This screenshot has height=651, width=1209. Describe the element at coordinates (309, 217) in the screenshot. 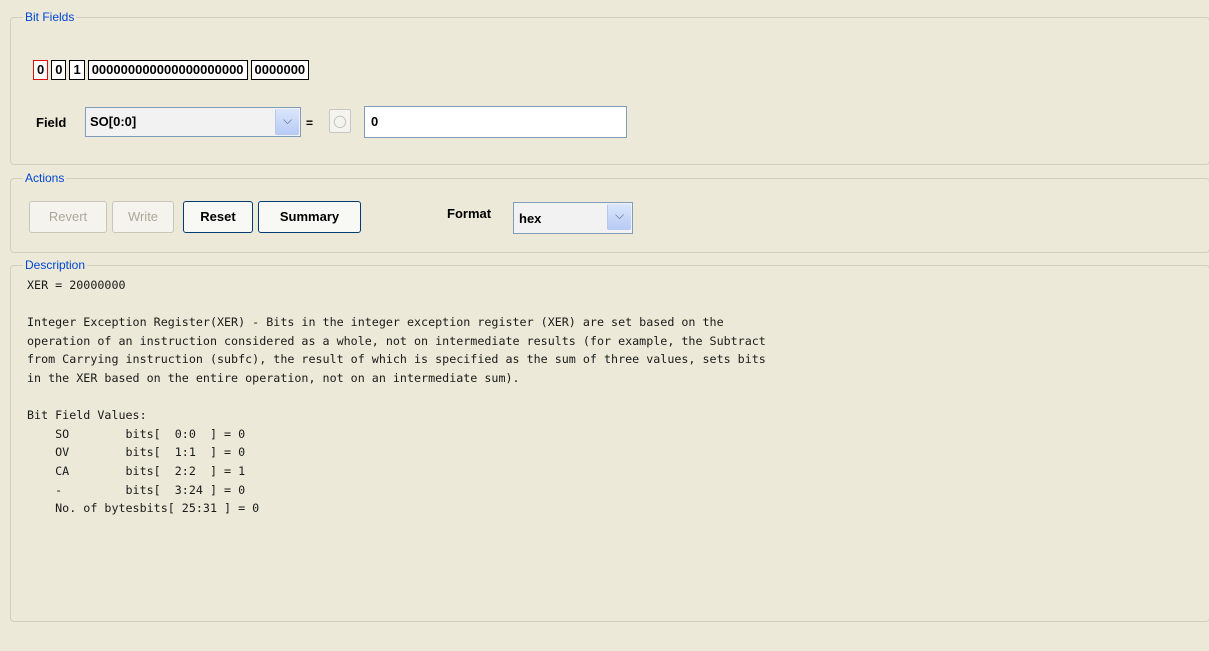

I see `summary-button: Summary` at that location.